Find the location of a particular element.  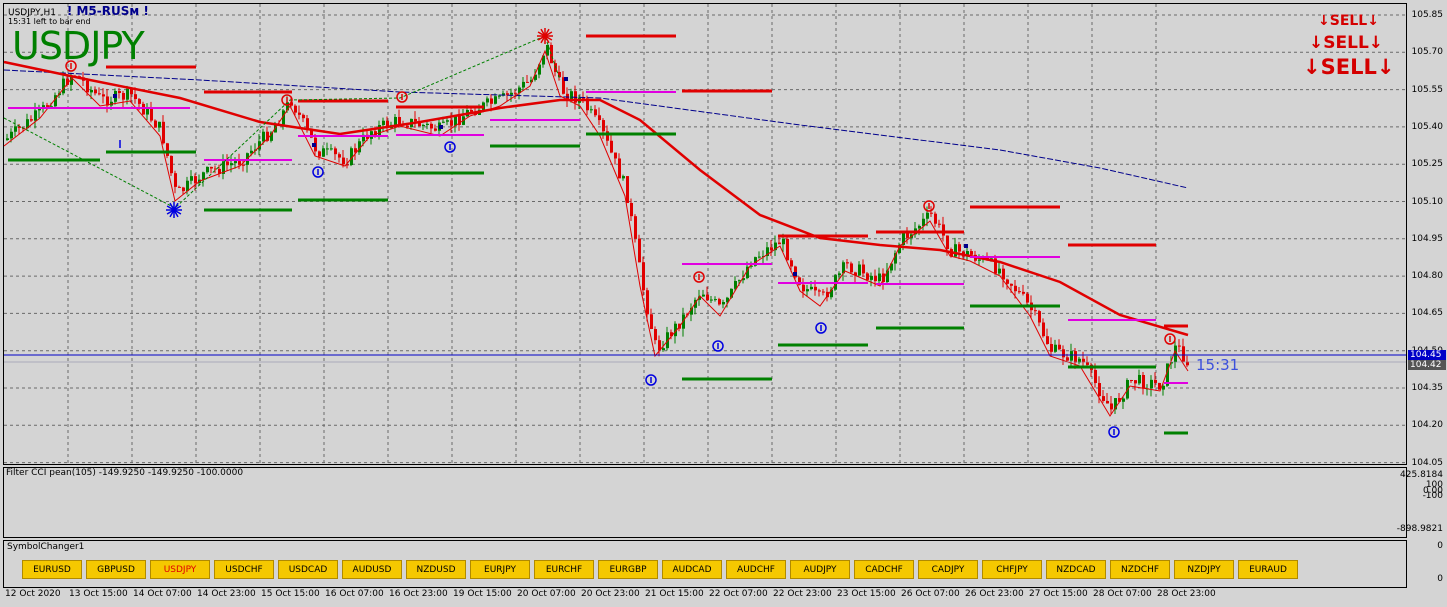

symbol-button-audcad: AUDCAD is located at coordinates (692, 569).